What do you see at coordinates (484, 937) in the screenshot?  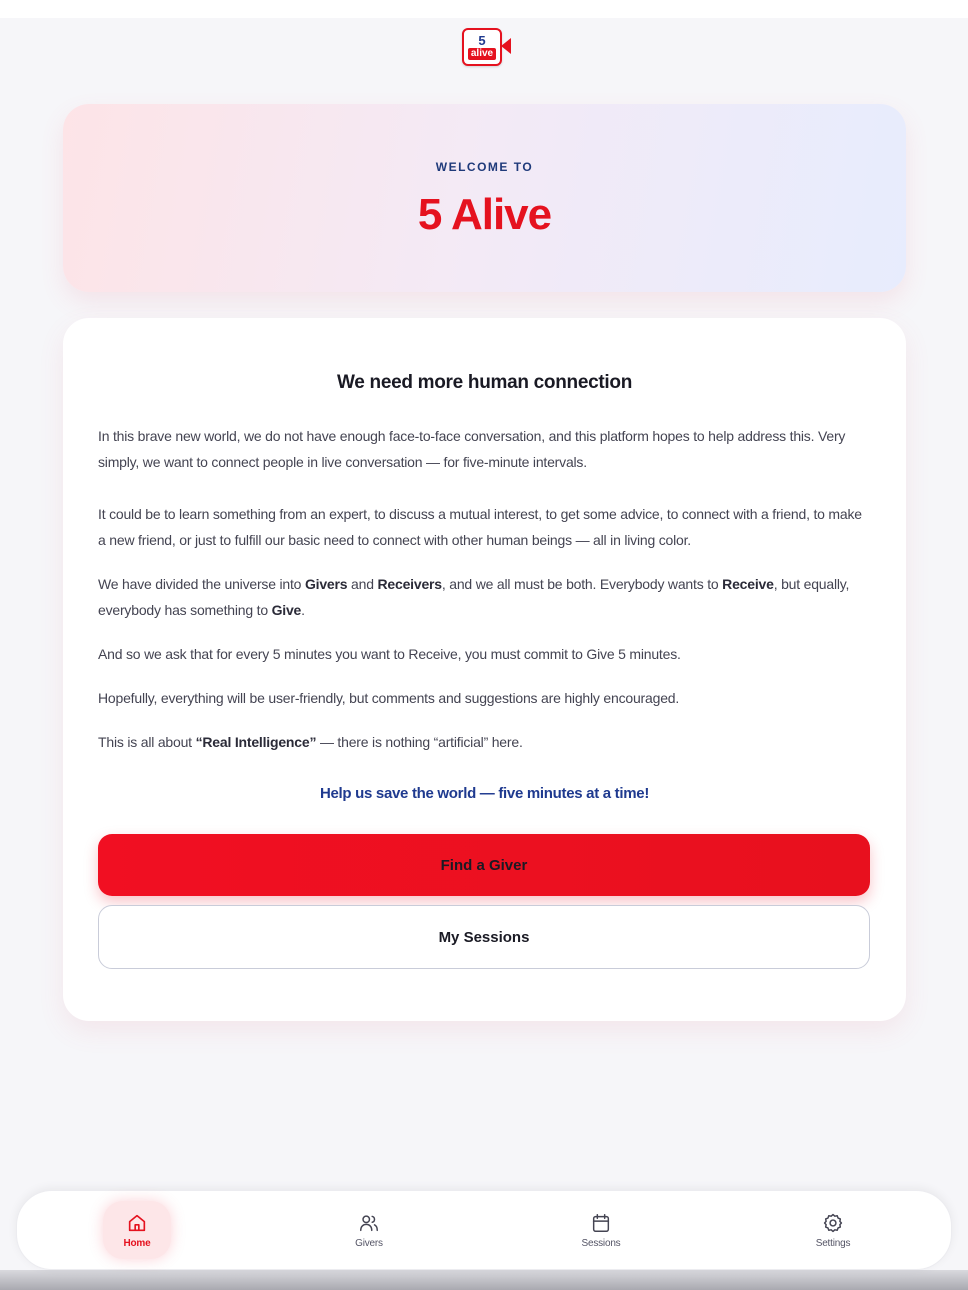 I see `my-sessions-button: My Sessions` at bounding box center [484, 937].